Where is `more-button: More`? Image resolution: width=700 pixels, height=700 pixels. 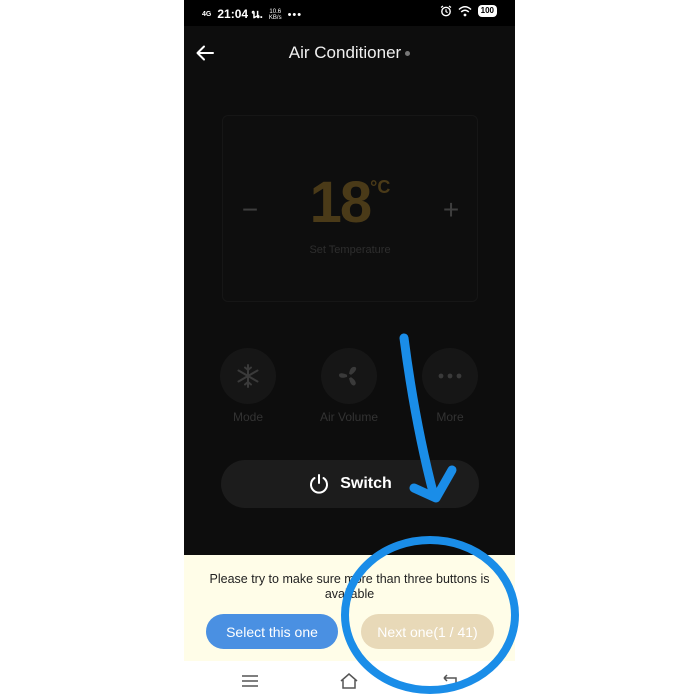 more-button: More is located at coordinates (450, 386).